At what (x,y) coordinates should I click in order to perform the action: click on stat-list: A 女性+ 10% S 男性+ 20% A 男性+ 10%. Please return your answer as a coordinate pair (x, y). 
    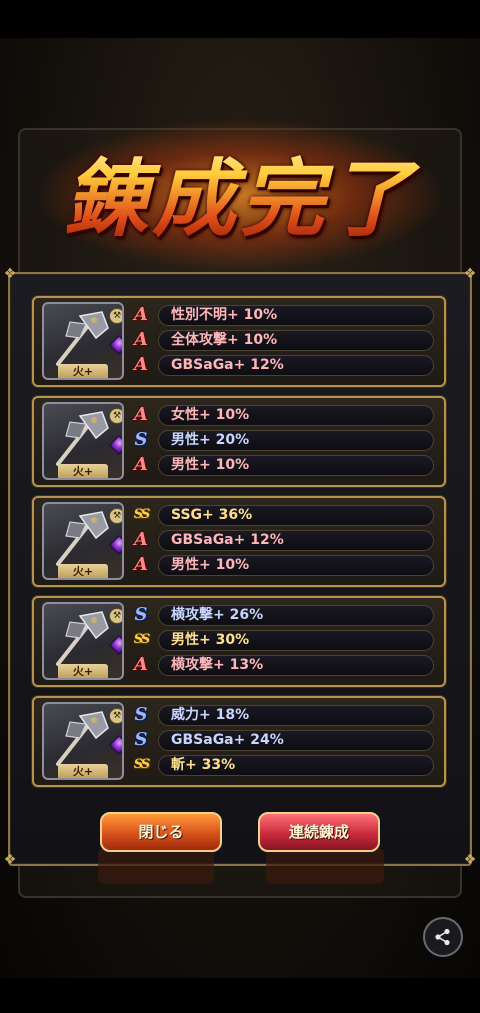
    Looking at the image, I should click on (282, 440).